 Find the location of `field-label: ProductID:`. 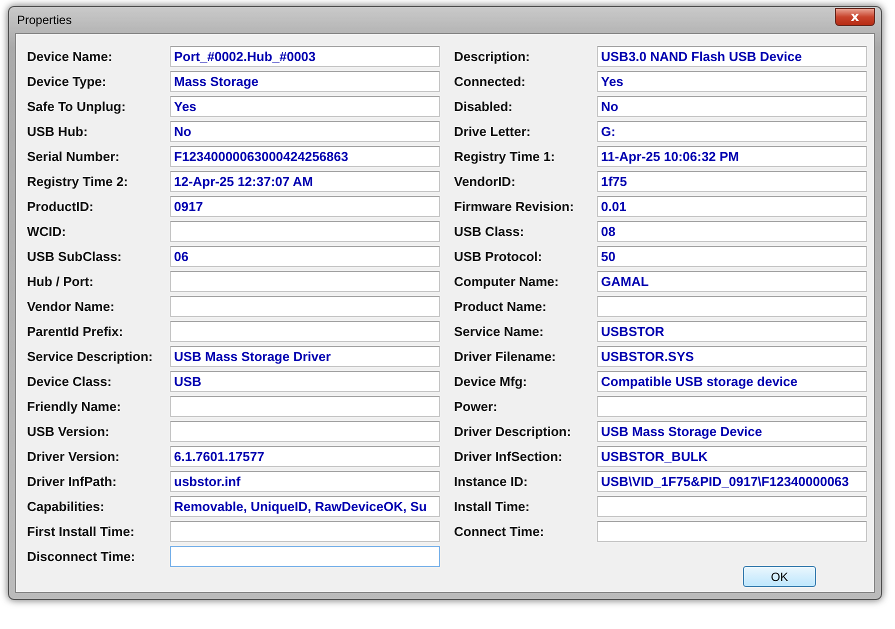

field-label: ProductID: is located at coordinates (60, 206).